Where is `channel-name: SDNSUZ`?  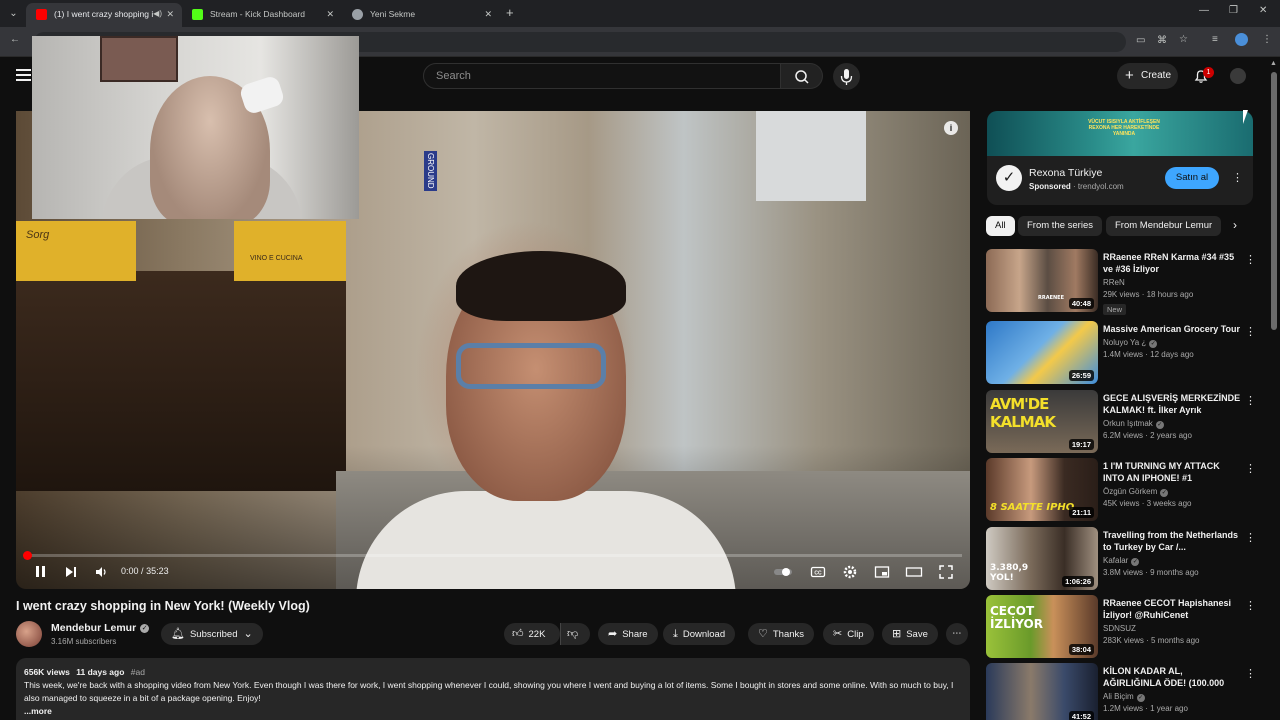 channel-name: SDNSUZ is located at coordinates (1119, 628).